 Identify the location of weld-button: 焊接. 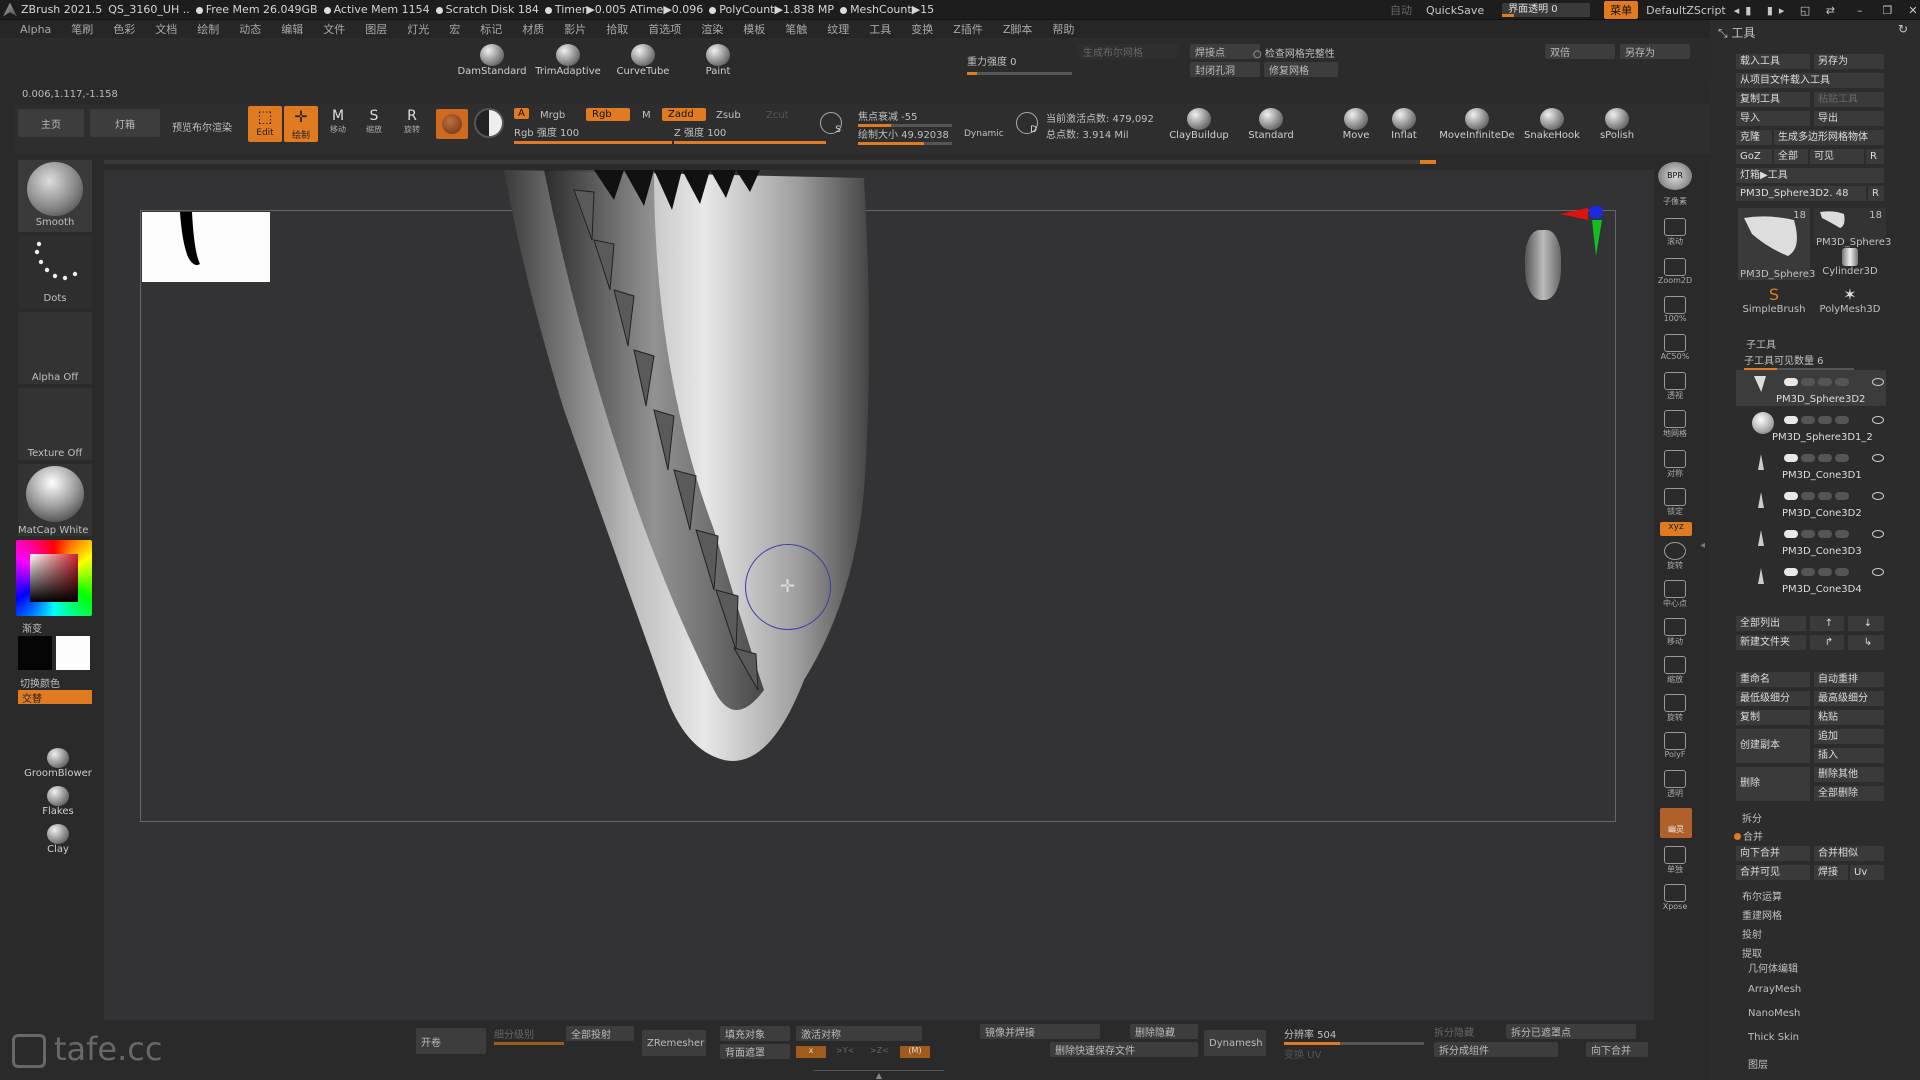
(1831, 872).